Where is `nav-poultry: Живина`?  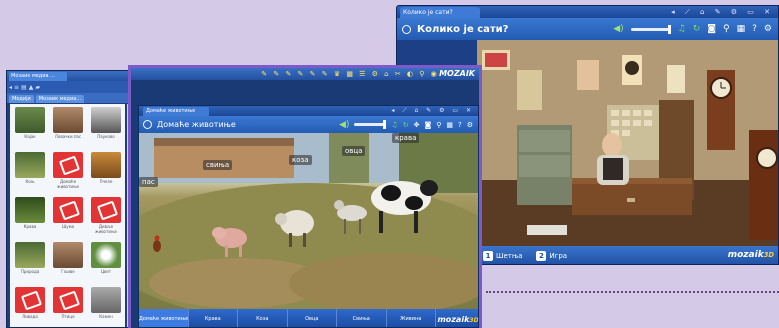
nav-poultry: Живина is located at coordinates (411, 318).